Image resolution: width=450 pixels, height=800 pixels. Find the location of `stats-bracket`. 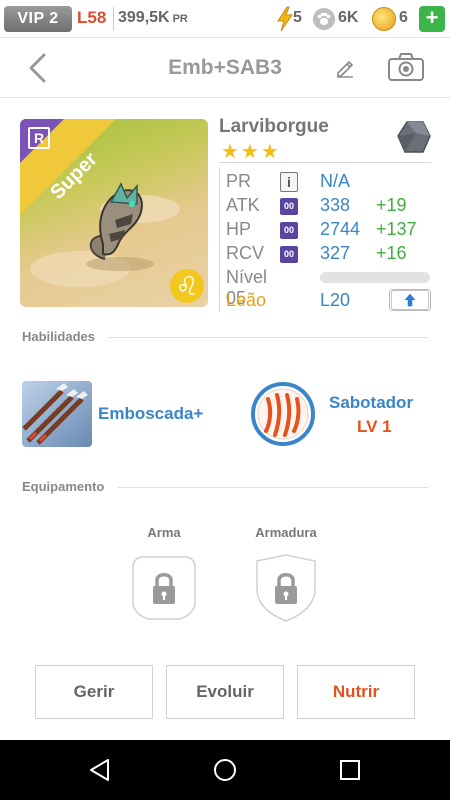

stats-bracket is located at coordinates (221, 240).